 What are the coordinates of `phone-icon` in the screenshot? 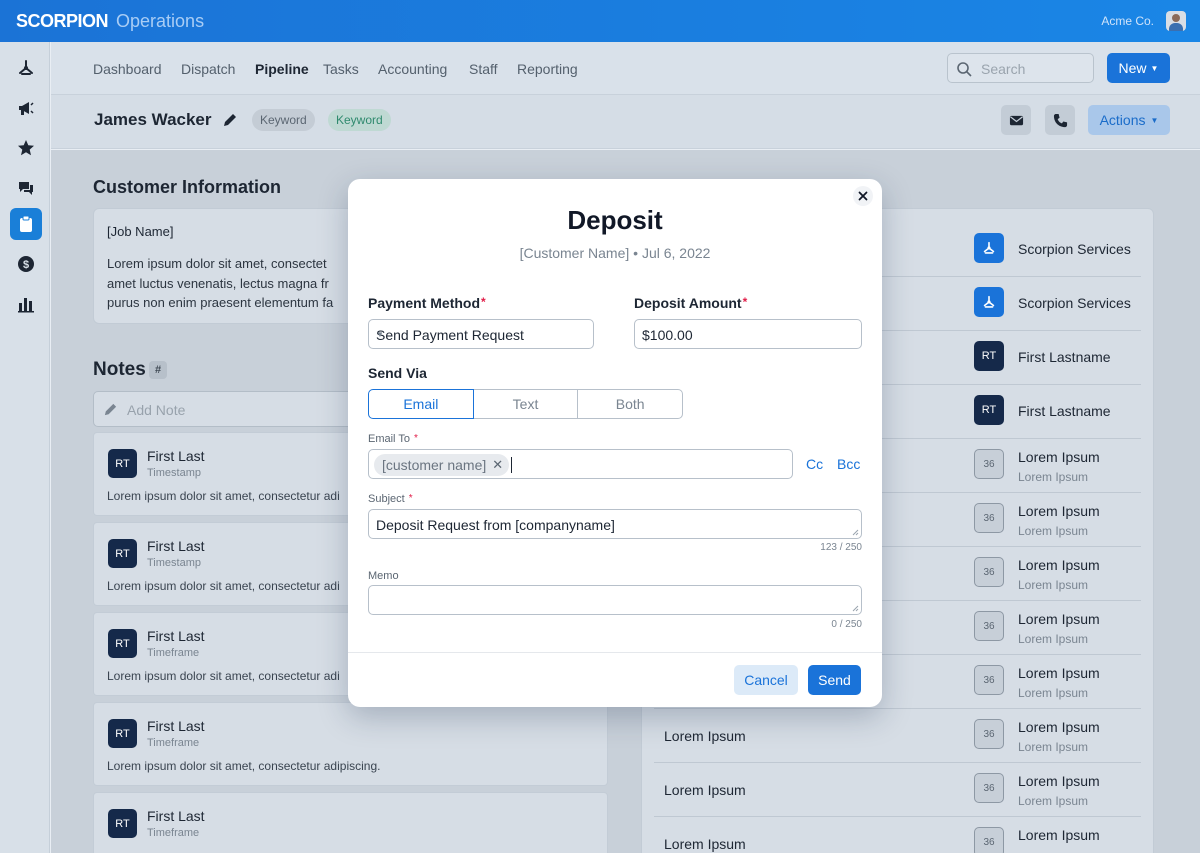 It's located at (1060, 120).